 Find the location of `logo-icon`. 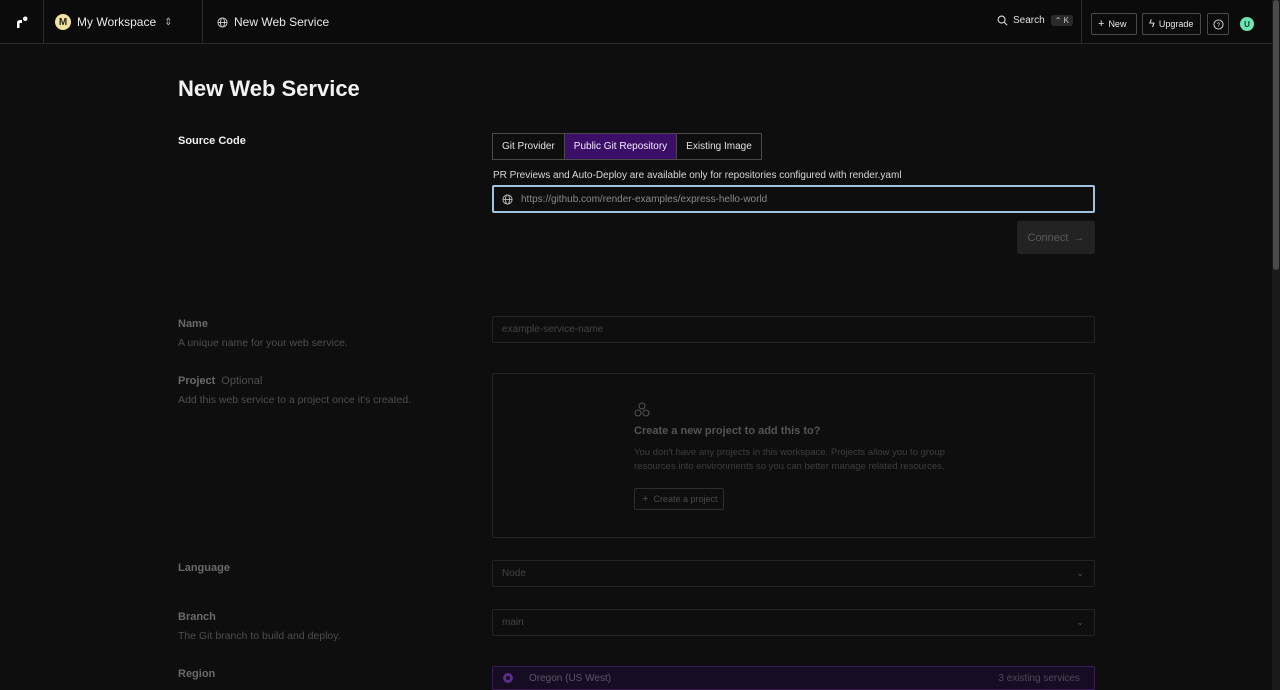

logo-icon is located at coordinates (21, 22).